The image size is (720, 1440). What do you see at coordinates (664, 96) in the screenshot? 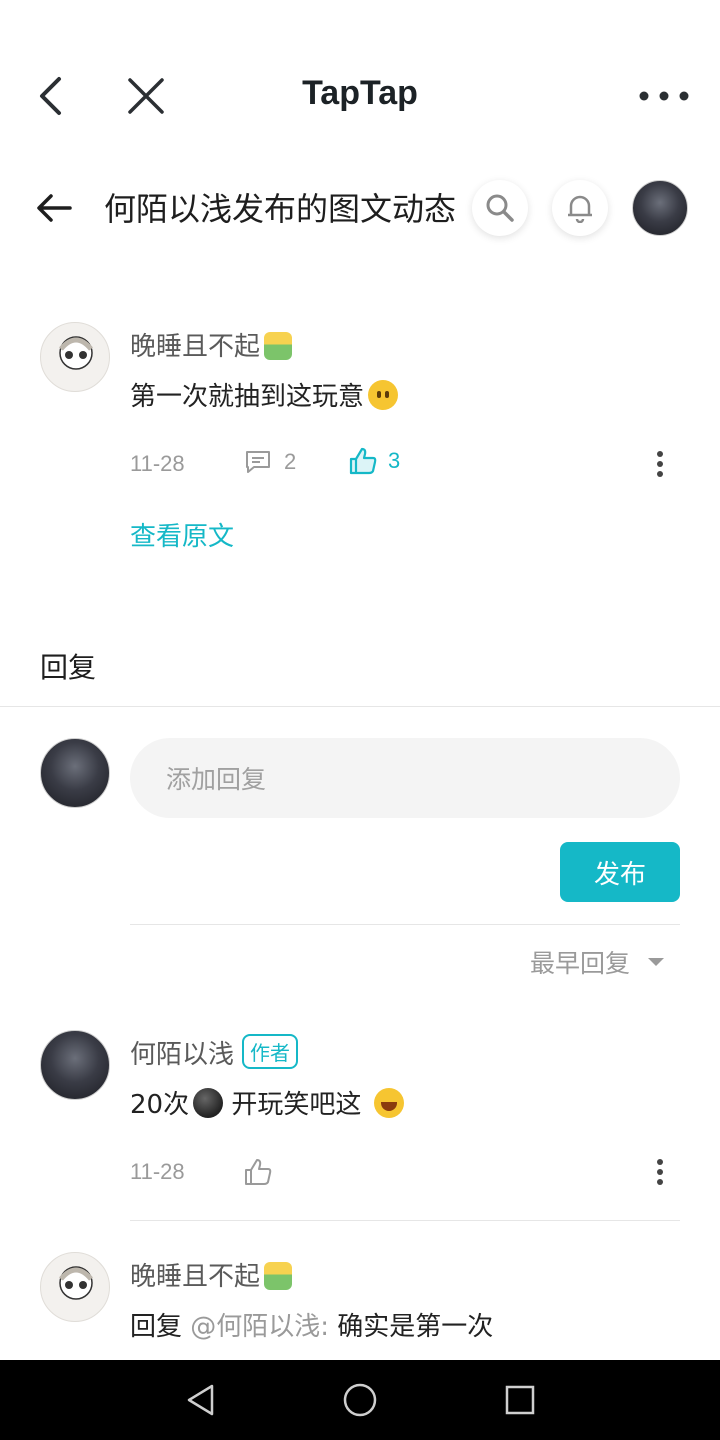
I see `more-horizontal-icon` at bounding box center [664, 96].